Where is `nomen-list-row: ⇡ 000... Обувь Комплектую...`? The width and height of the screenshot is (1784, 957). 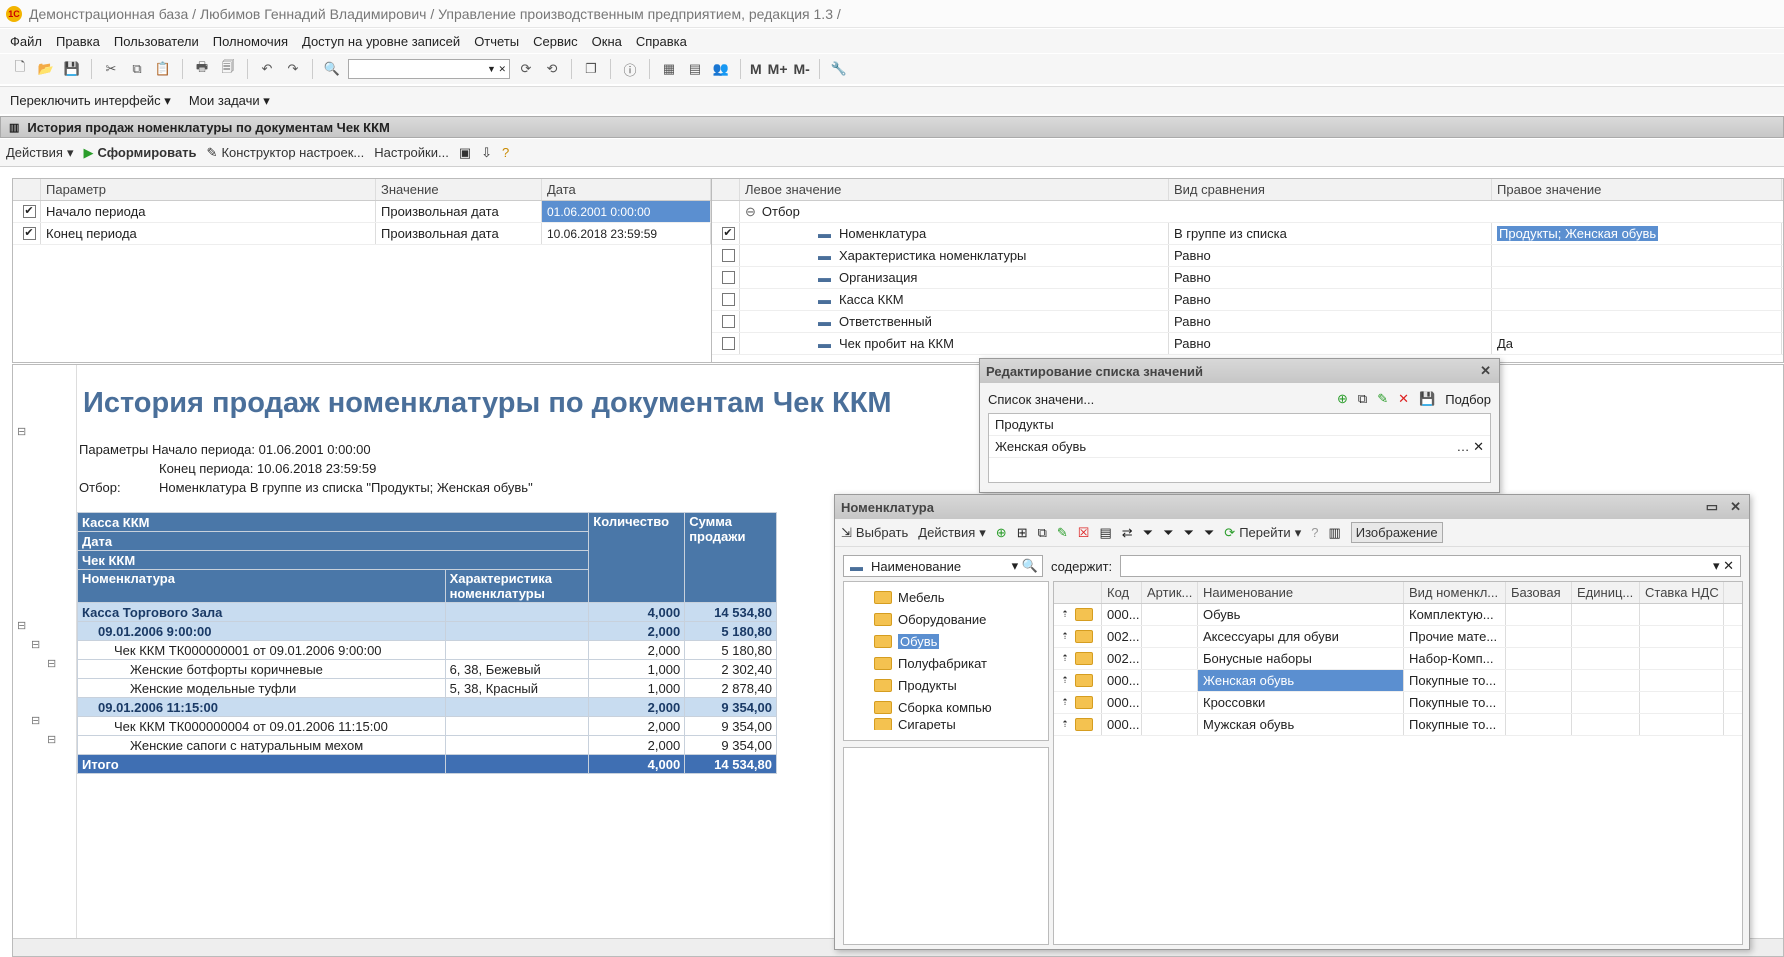 nomen-list-row: ⇡ 000... Обувь Комплектую... is located at coordinates (1398, 615).